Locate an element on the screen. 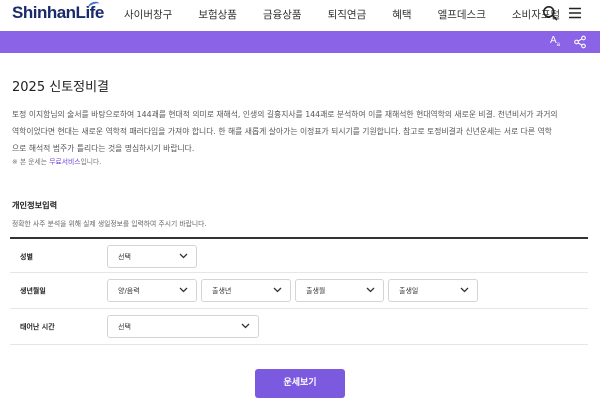  birth-year-select: 출생년 is located at coordinates (246, 290).